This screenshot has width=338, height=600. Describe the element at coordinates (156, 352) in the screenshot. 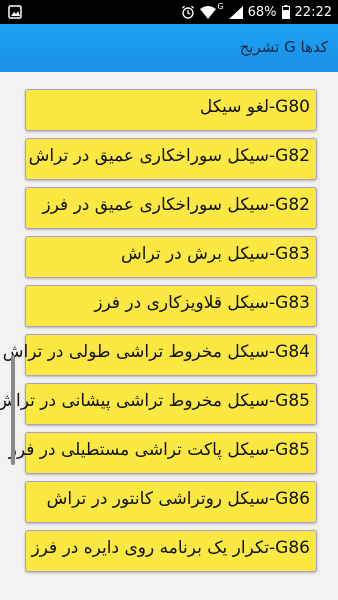

I see `list-item-label: سیکل مخروط تراشی طولی در تراش-G84` at that location.